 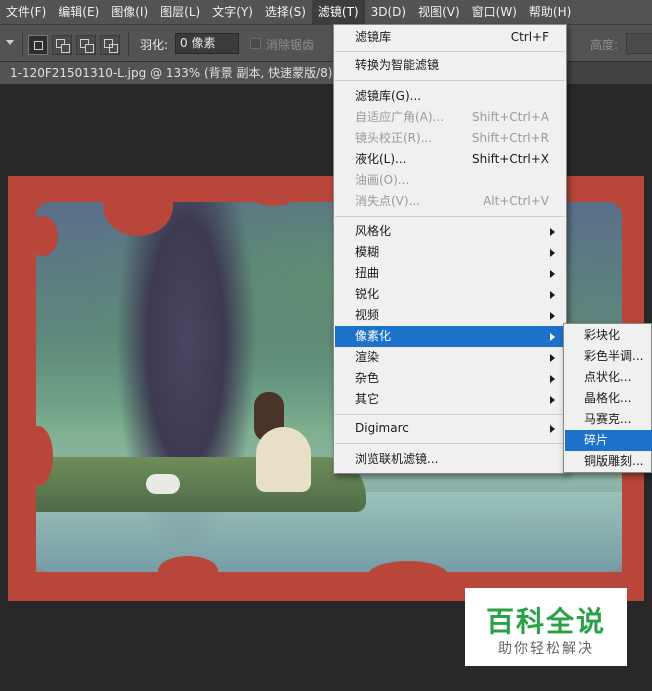 I want to click on convert-smart-filter-item: 转换为智能滤镜, so click(x=450, y=65).